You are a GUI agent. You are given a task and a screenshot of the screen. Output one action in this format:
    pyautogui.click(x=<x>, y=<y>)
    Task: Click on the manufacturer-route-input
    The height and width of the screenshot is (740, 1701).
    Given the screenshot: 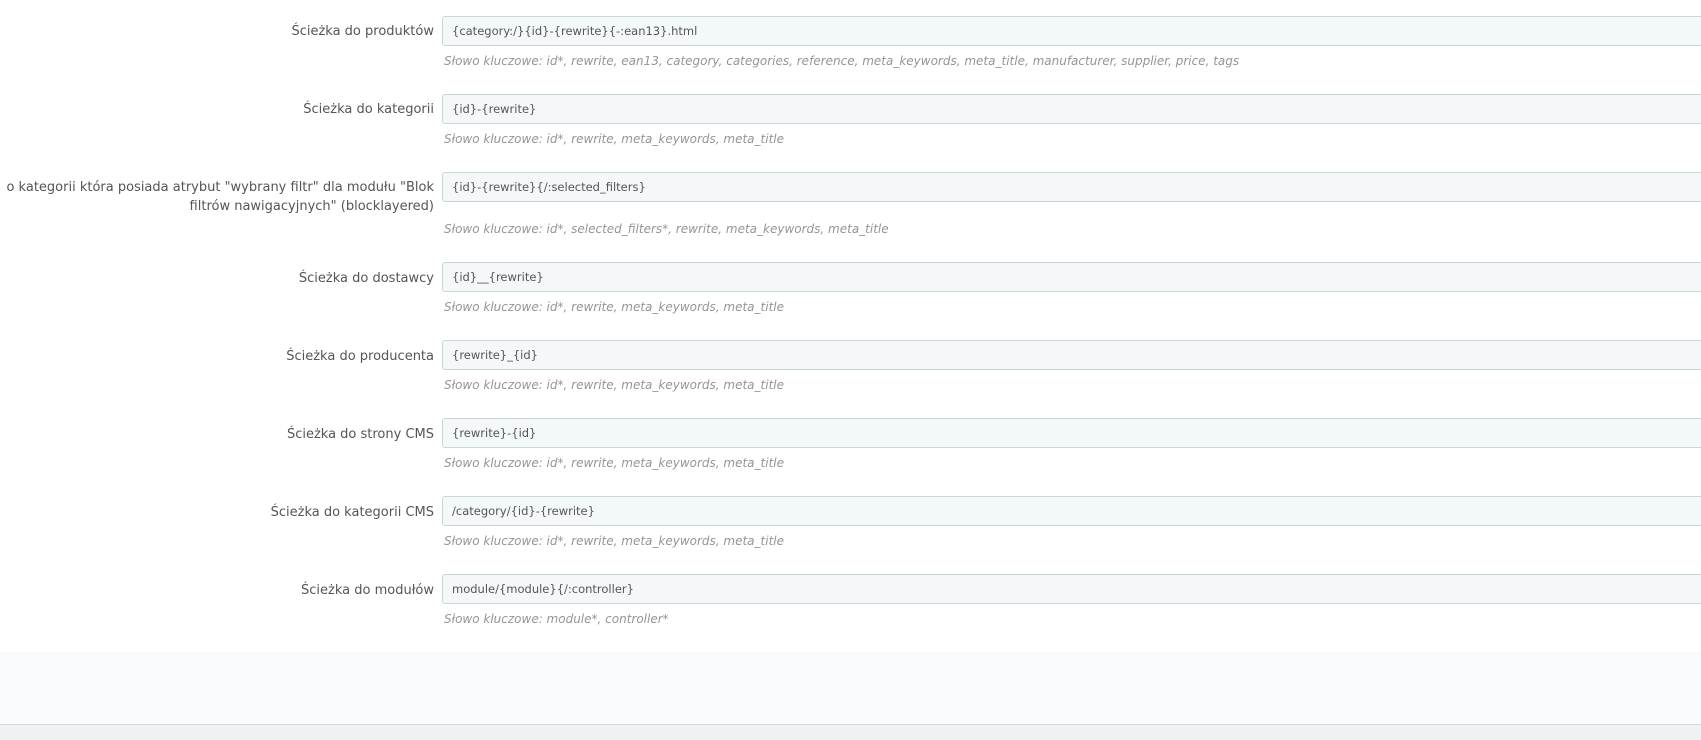 What is the action you would take?
    pyautogui.click(x=1071, y=355)
    